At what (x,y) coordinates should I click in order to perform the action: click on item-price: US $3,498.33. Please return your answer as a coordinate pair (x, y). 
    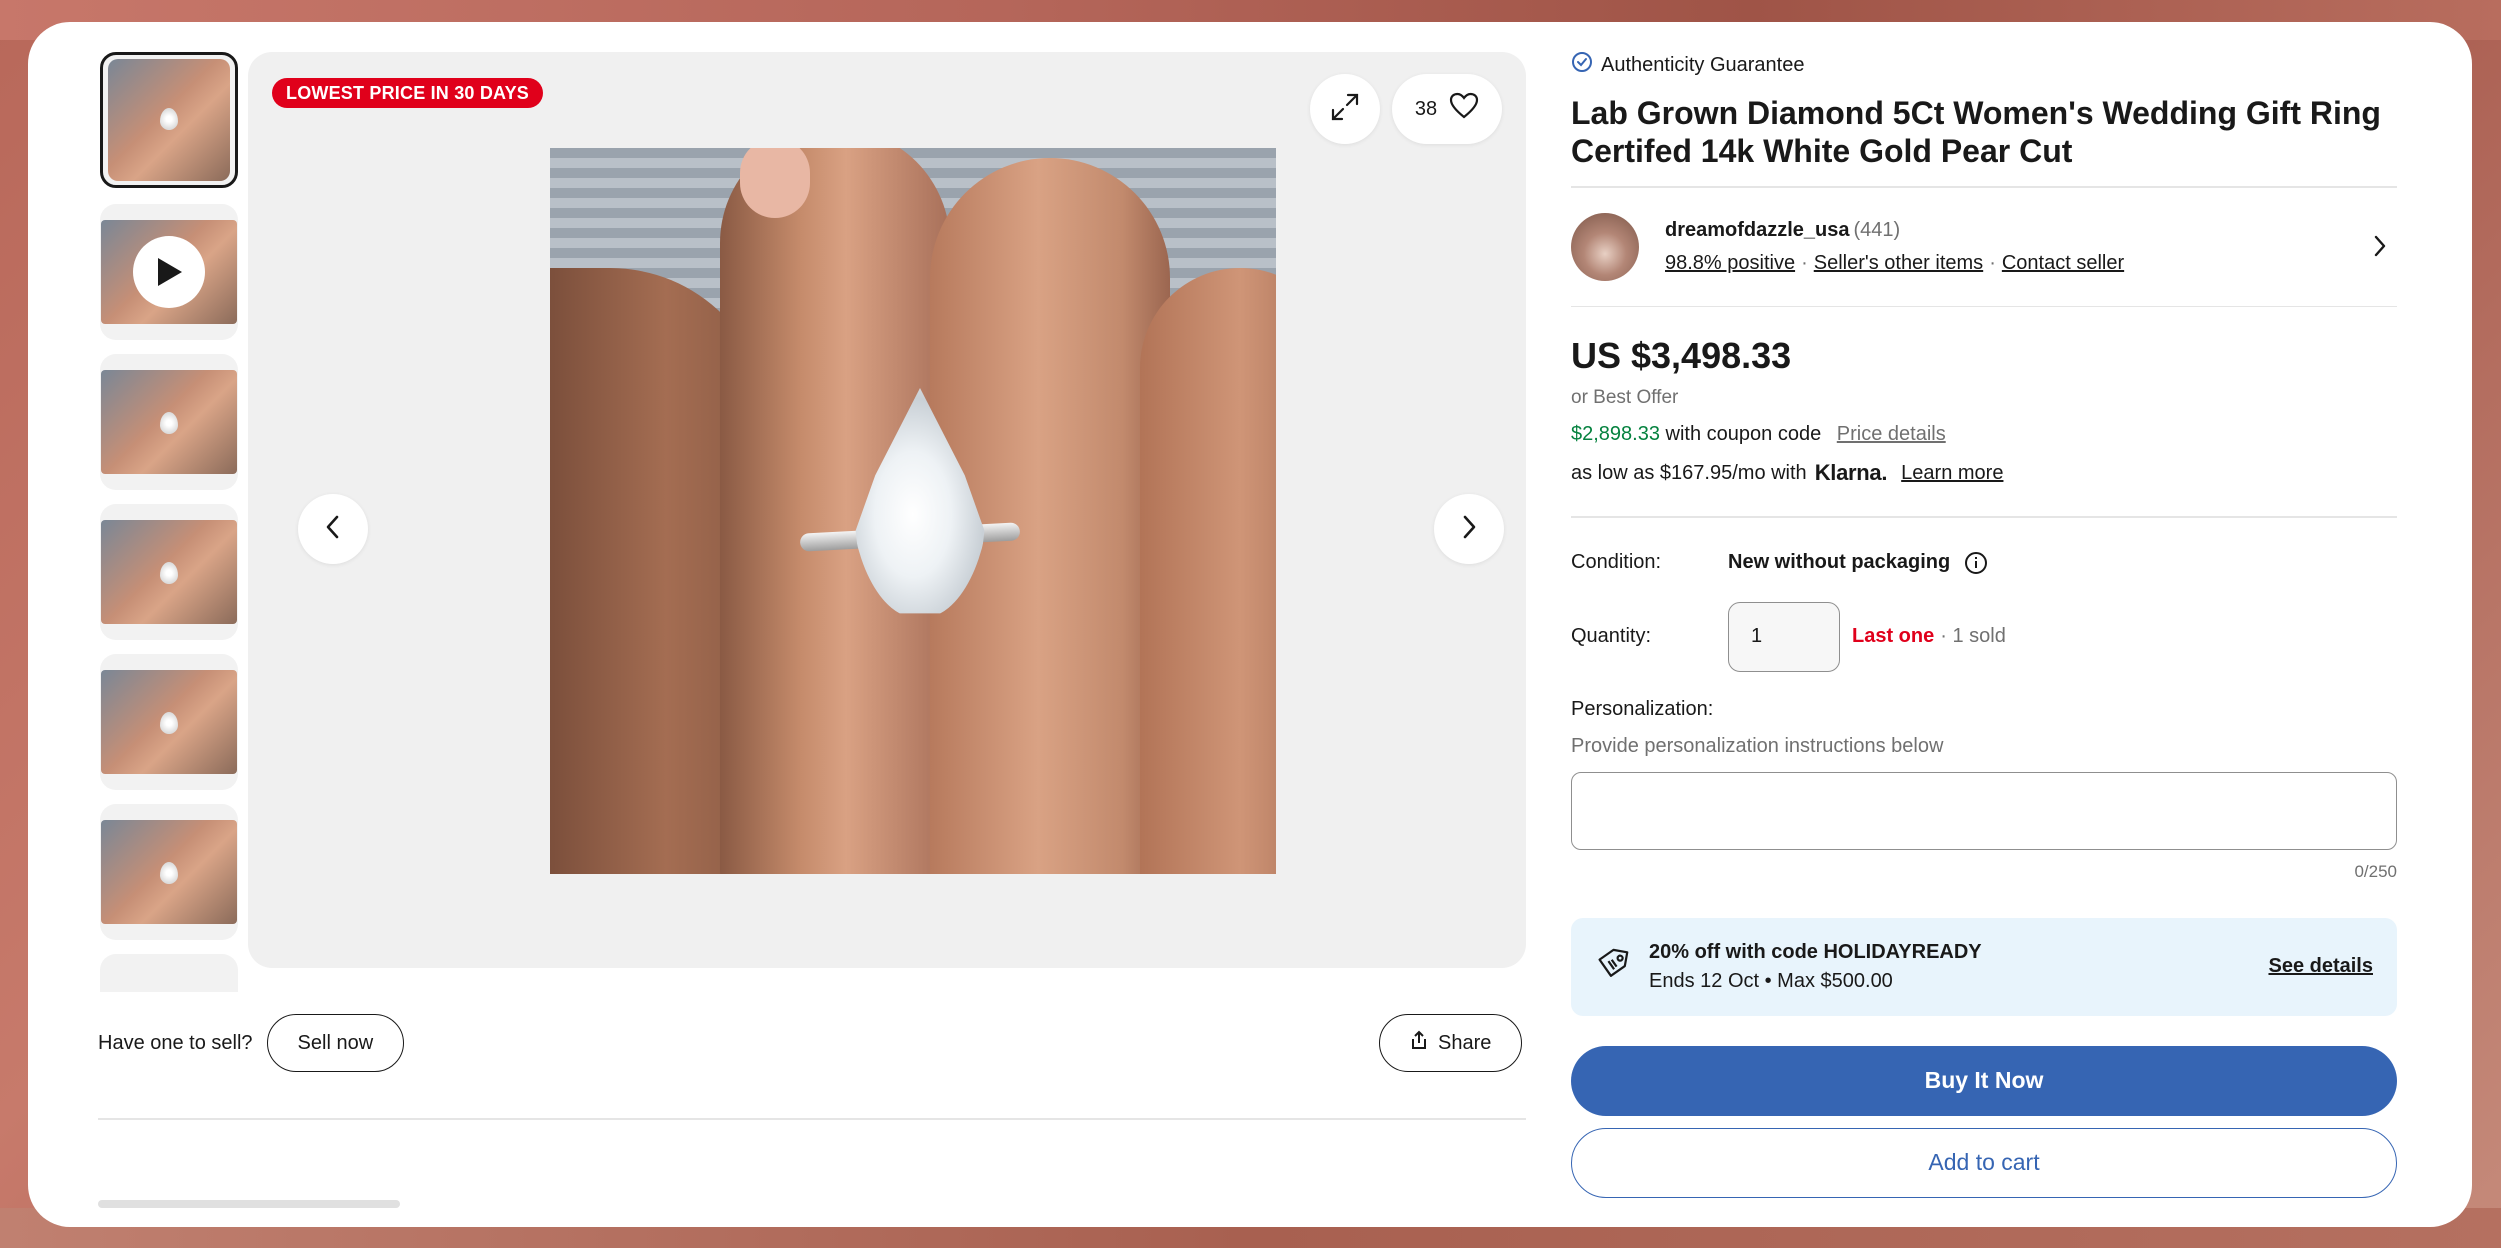
    Looking at the image, I should click on (1681, 355).